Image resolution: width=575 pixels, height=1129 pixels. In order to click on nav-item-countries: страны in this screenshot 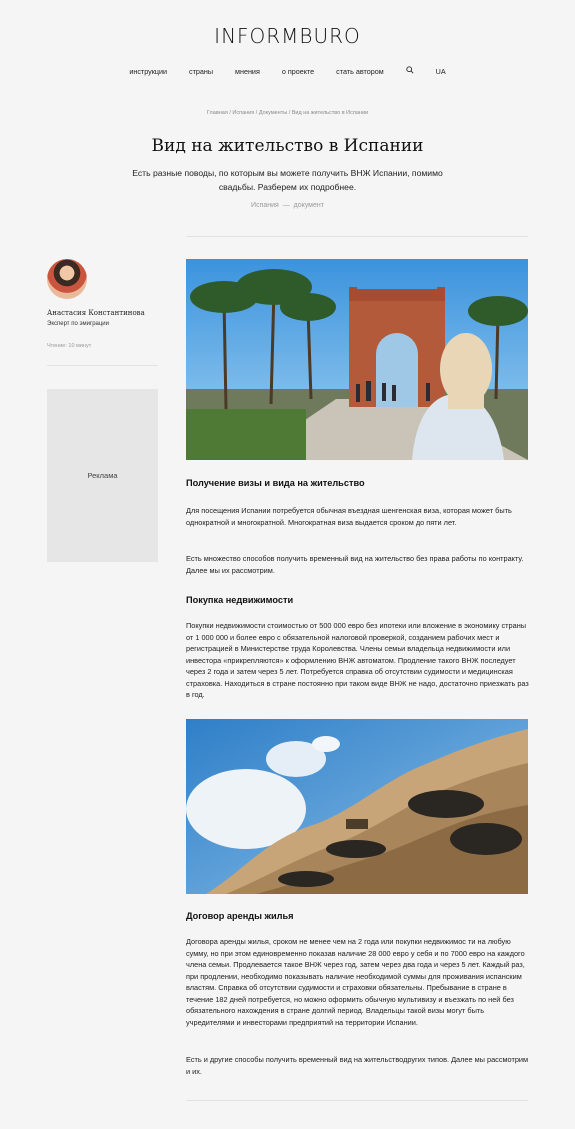, I will do `click(201, 72)`.